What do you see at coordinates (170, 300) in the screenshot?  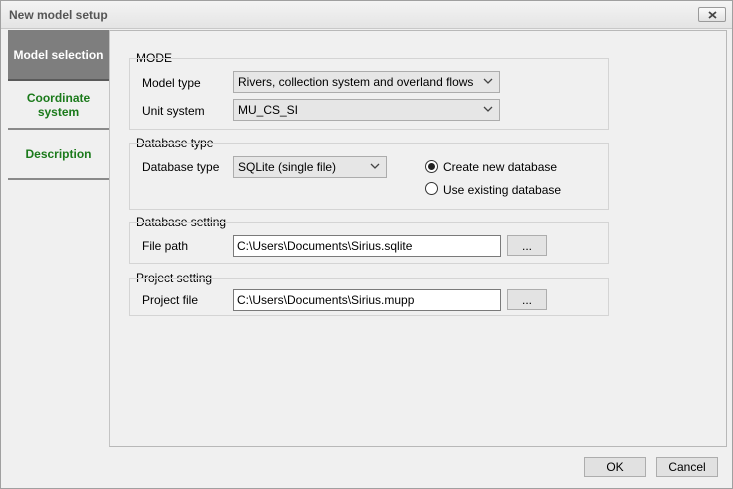 I see `project-file-label: Project file` at bounding box center [170, 300].